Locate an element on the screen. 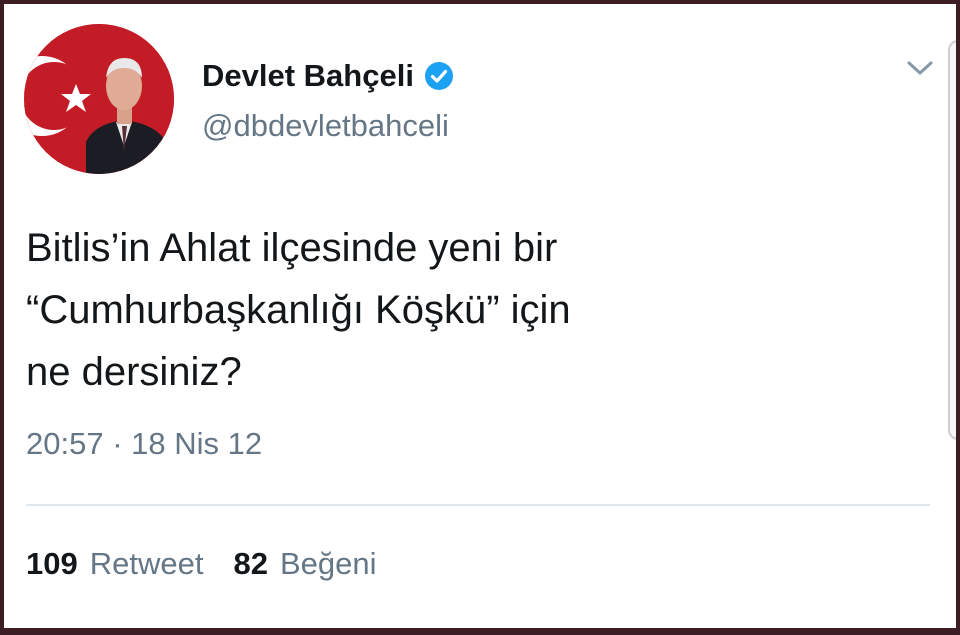  verified-badge-icon is located at coordinates (439, 76).